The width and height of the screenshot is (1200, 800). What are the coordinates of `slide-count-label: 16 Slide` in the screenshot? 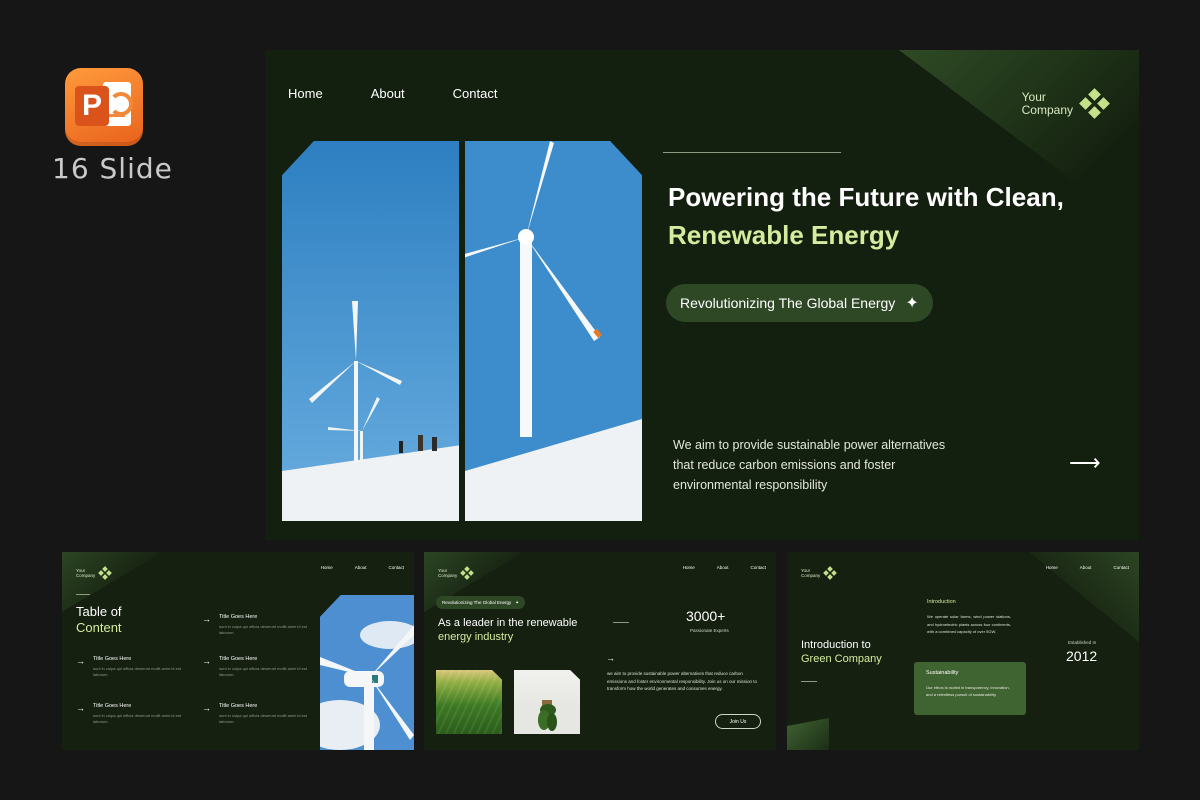 It's located at (112, 168).